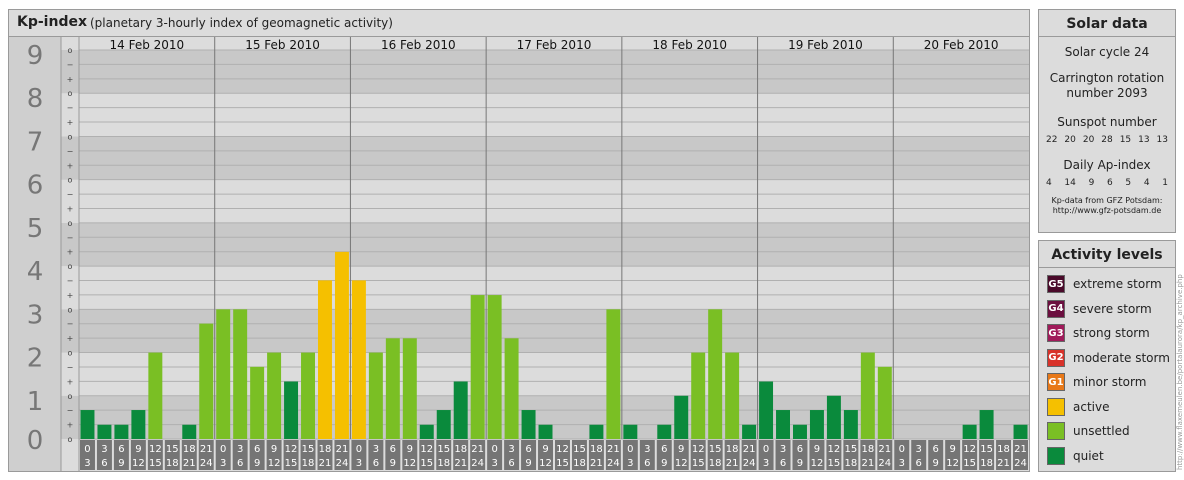 This screenshot has height=480, width=1184. Describe the element at coordinates (1117, 284) in the screenshot. I see `level-label: extreme storm` at that location.